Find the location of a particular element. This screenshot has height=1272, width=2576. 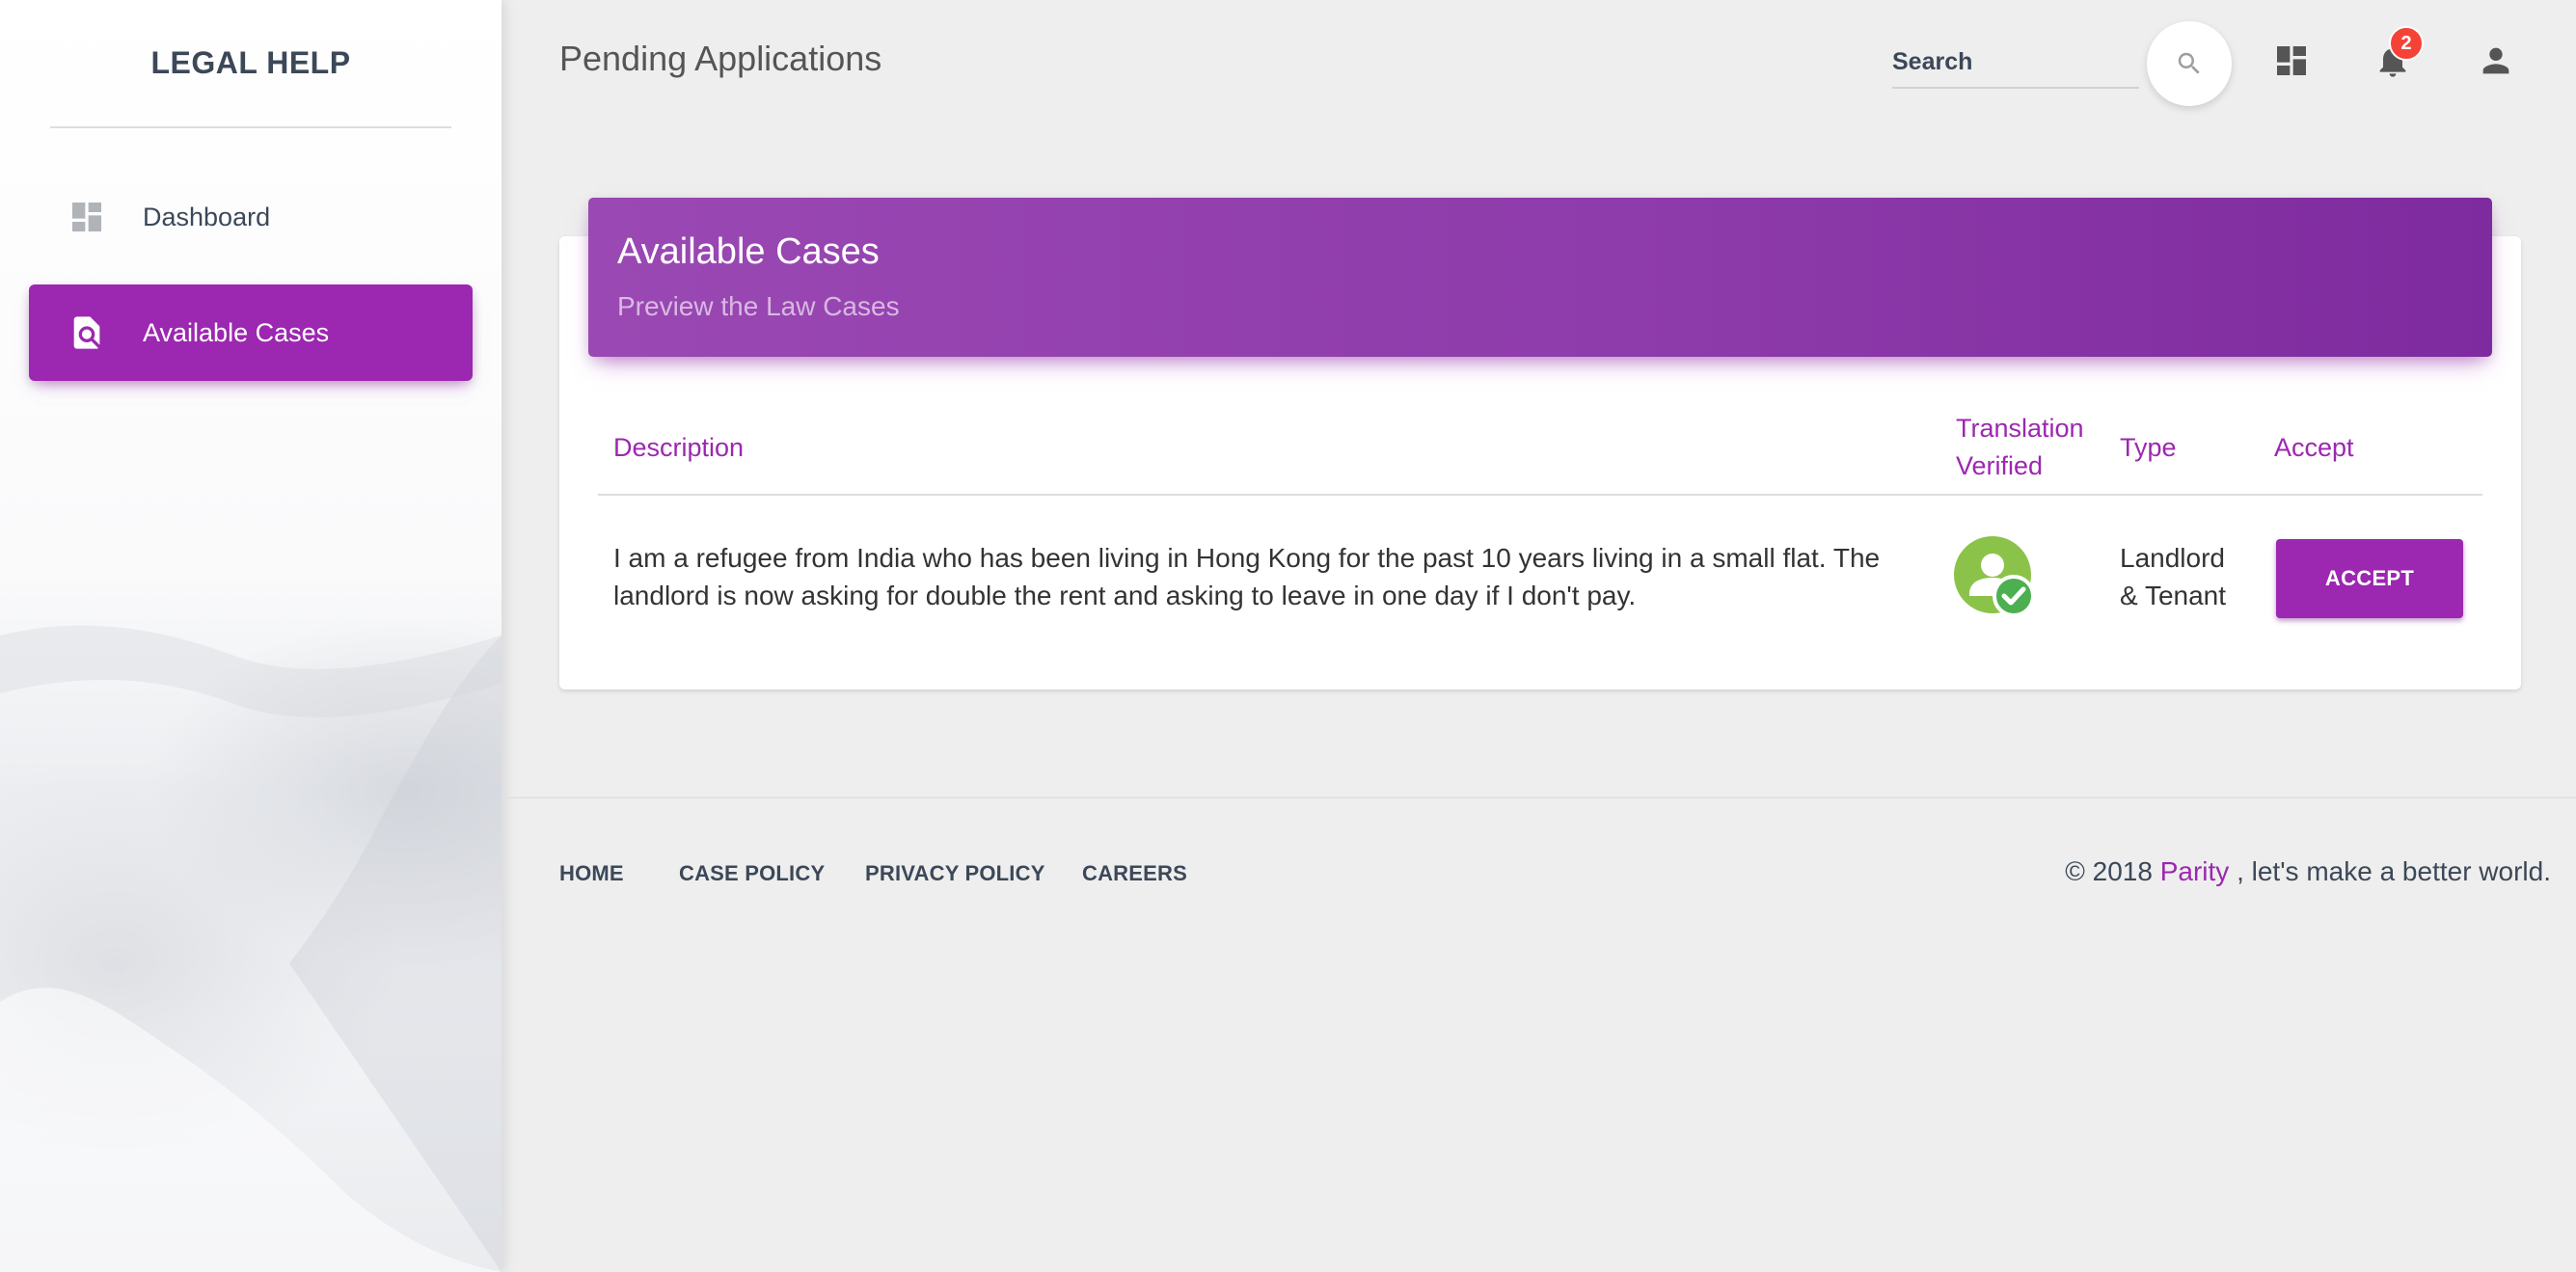

copyright-suffix: , let's make a better world. is located at coordinates (2394, 871).